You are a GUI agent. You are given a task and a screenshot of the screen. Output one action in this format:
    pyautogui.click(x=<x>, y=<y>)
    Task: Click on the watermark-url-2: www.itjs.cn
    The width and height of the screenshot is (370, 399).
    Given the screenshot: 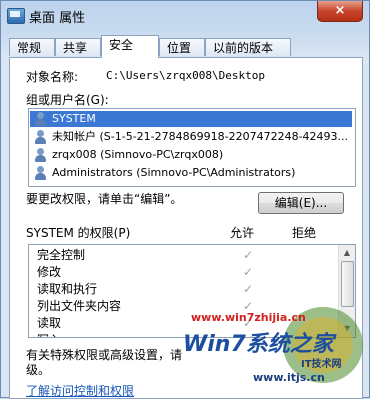 What is the action you would take?
    pyautogui.click(x=289, y=377)
    